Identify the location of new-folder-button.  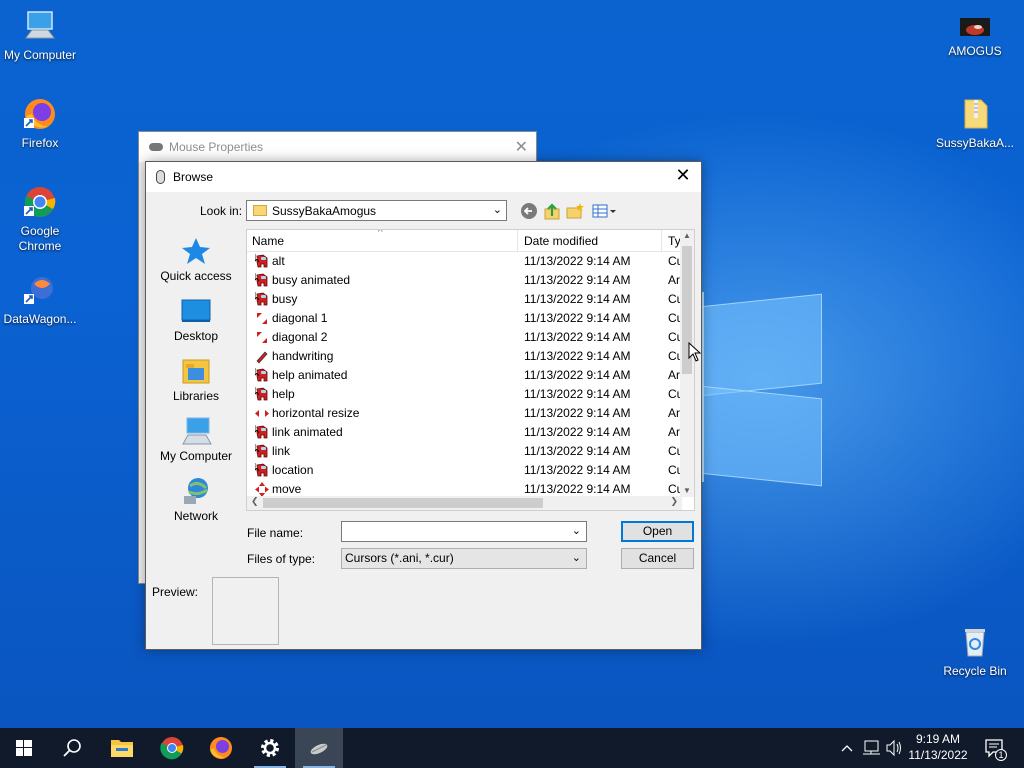
(575, 211).